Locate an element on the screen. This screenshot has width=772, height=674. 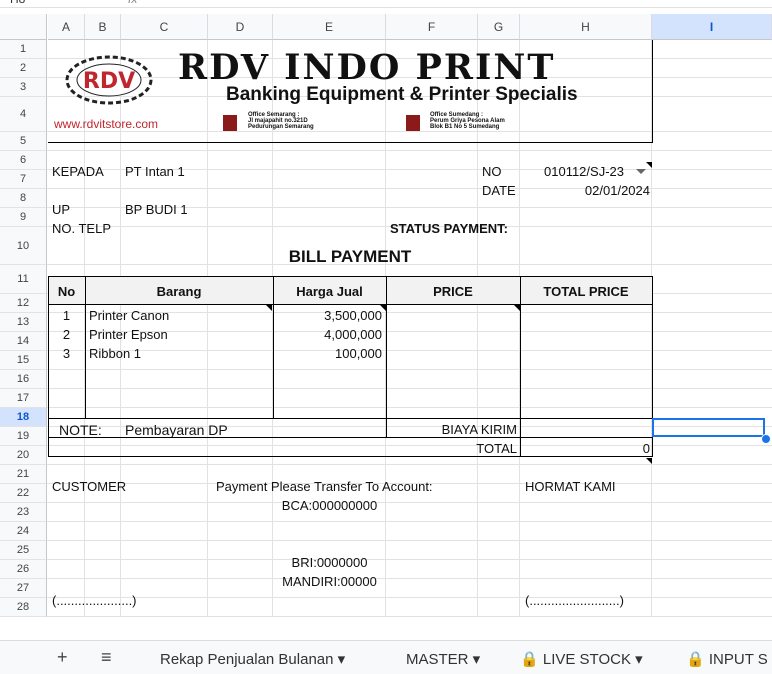
mandiri-account: MANDIRI:00000 is located at coordinates (329, 581).